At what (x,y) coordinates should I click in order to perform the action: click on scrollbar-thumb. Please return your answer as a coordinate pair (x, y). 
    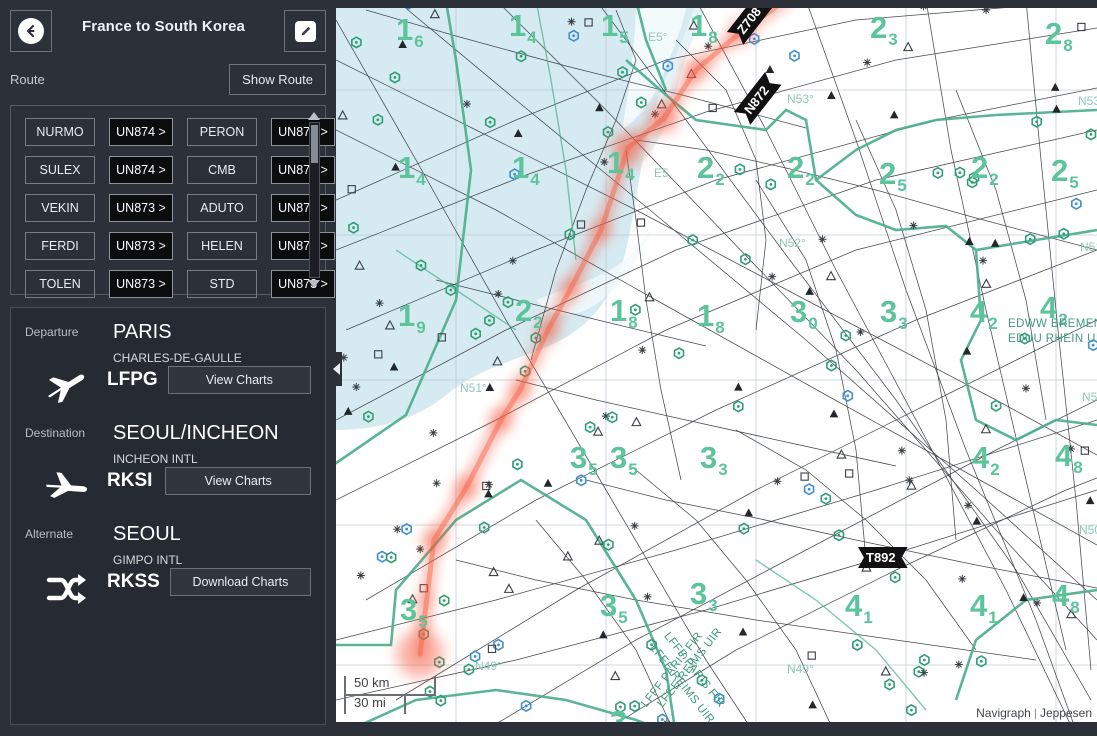
    Looking at the image, I should click on (314, 144).